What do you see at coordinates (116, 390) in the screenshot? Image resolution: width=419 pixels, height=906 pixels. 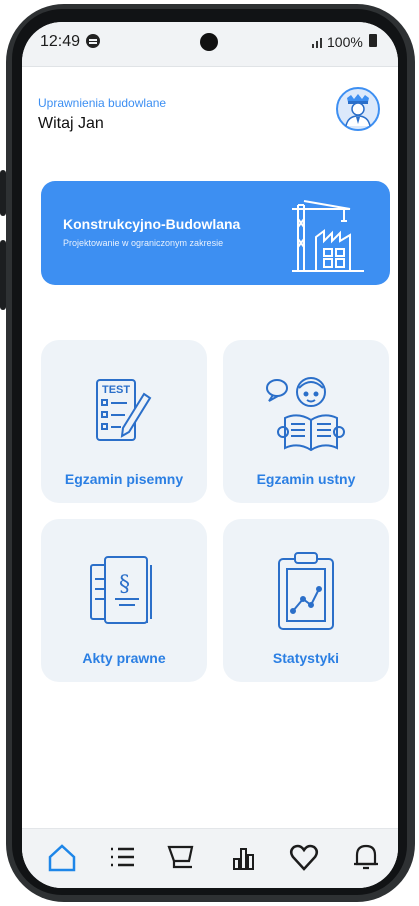 I see `test-icon-label: TEST` at bounding box center [116, 390].